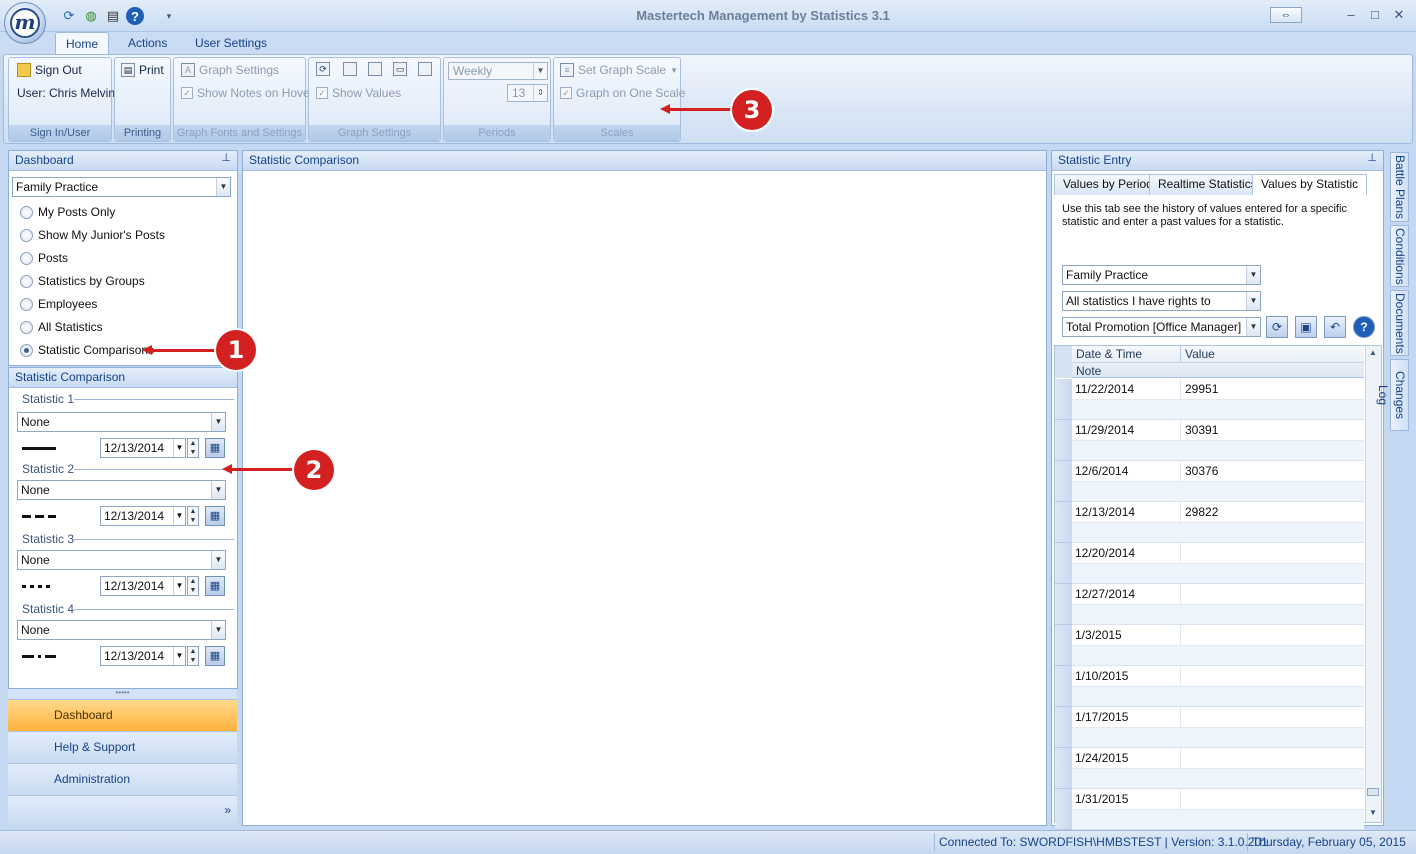 The image size is (1416, 854). I want to click on table-row: 12/20/2014, so click(1209, 563).